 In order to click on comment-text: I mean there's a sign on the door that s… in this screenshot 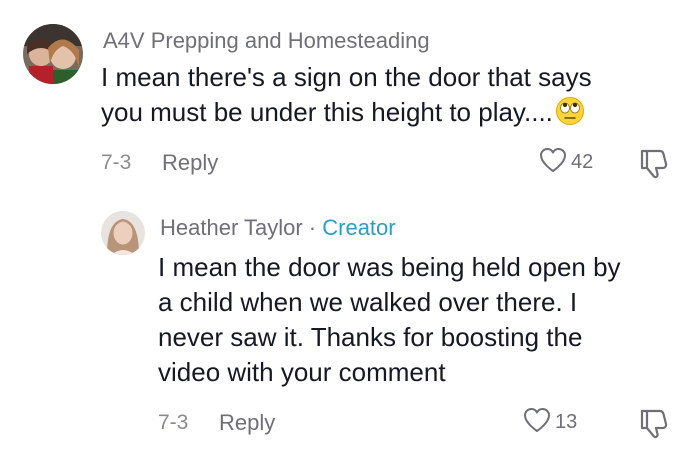, I will do `click(346, 95)`.